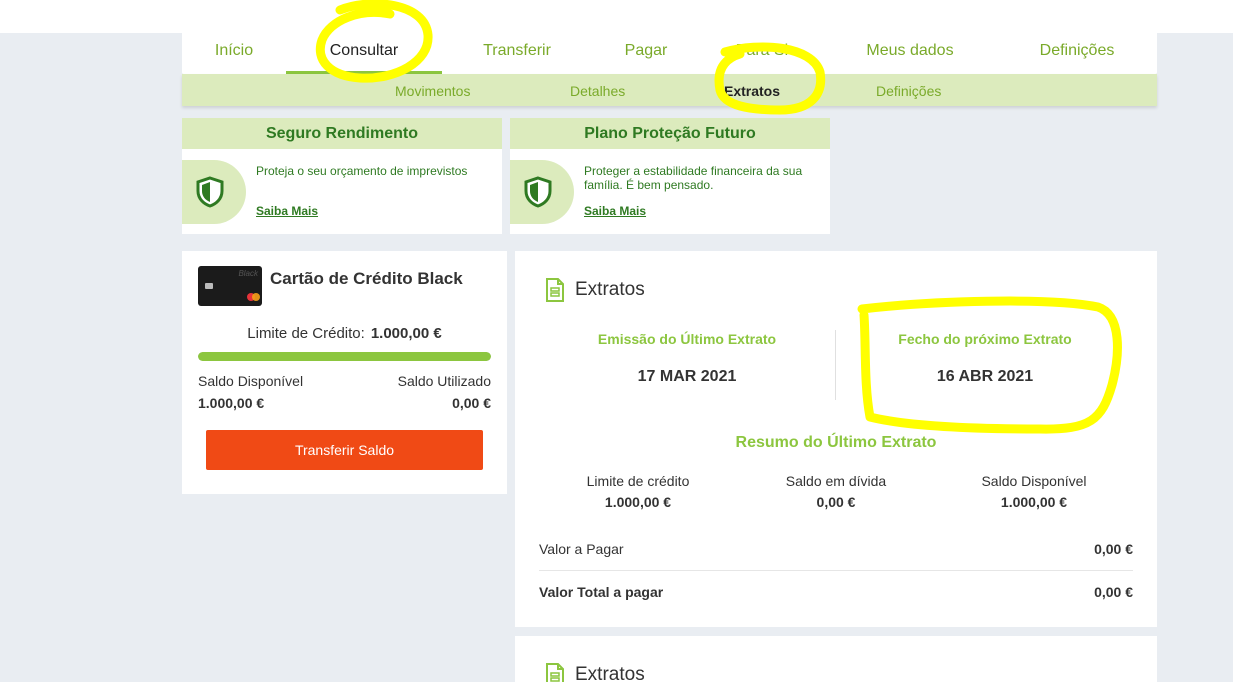 This screenshot has height=682, width=1233. What do you see at coordinates (230, 286) in the screenshot?
I see `credit-card-image: Black` at bounding box center [230, 286].